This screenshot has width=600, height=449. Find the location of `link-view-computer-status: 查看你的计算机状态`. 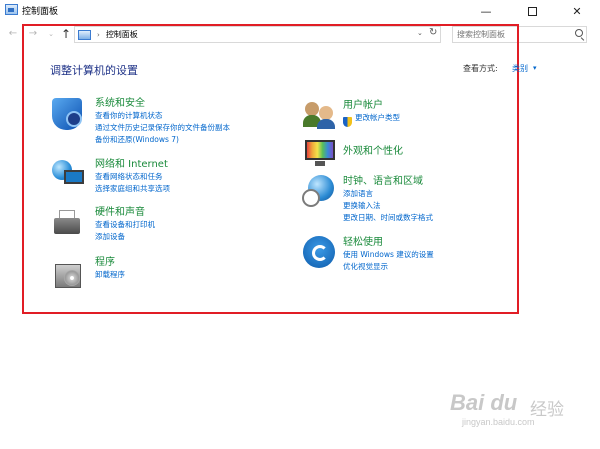

link-view-computer-status: 查看你的计算机状态 is located at coordinates (162, 116).